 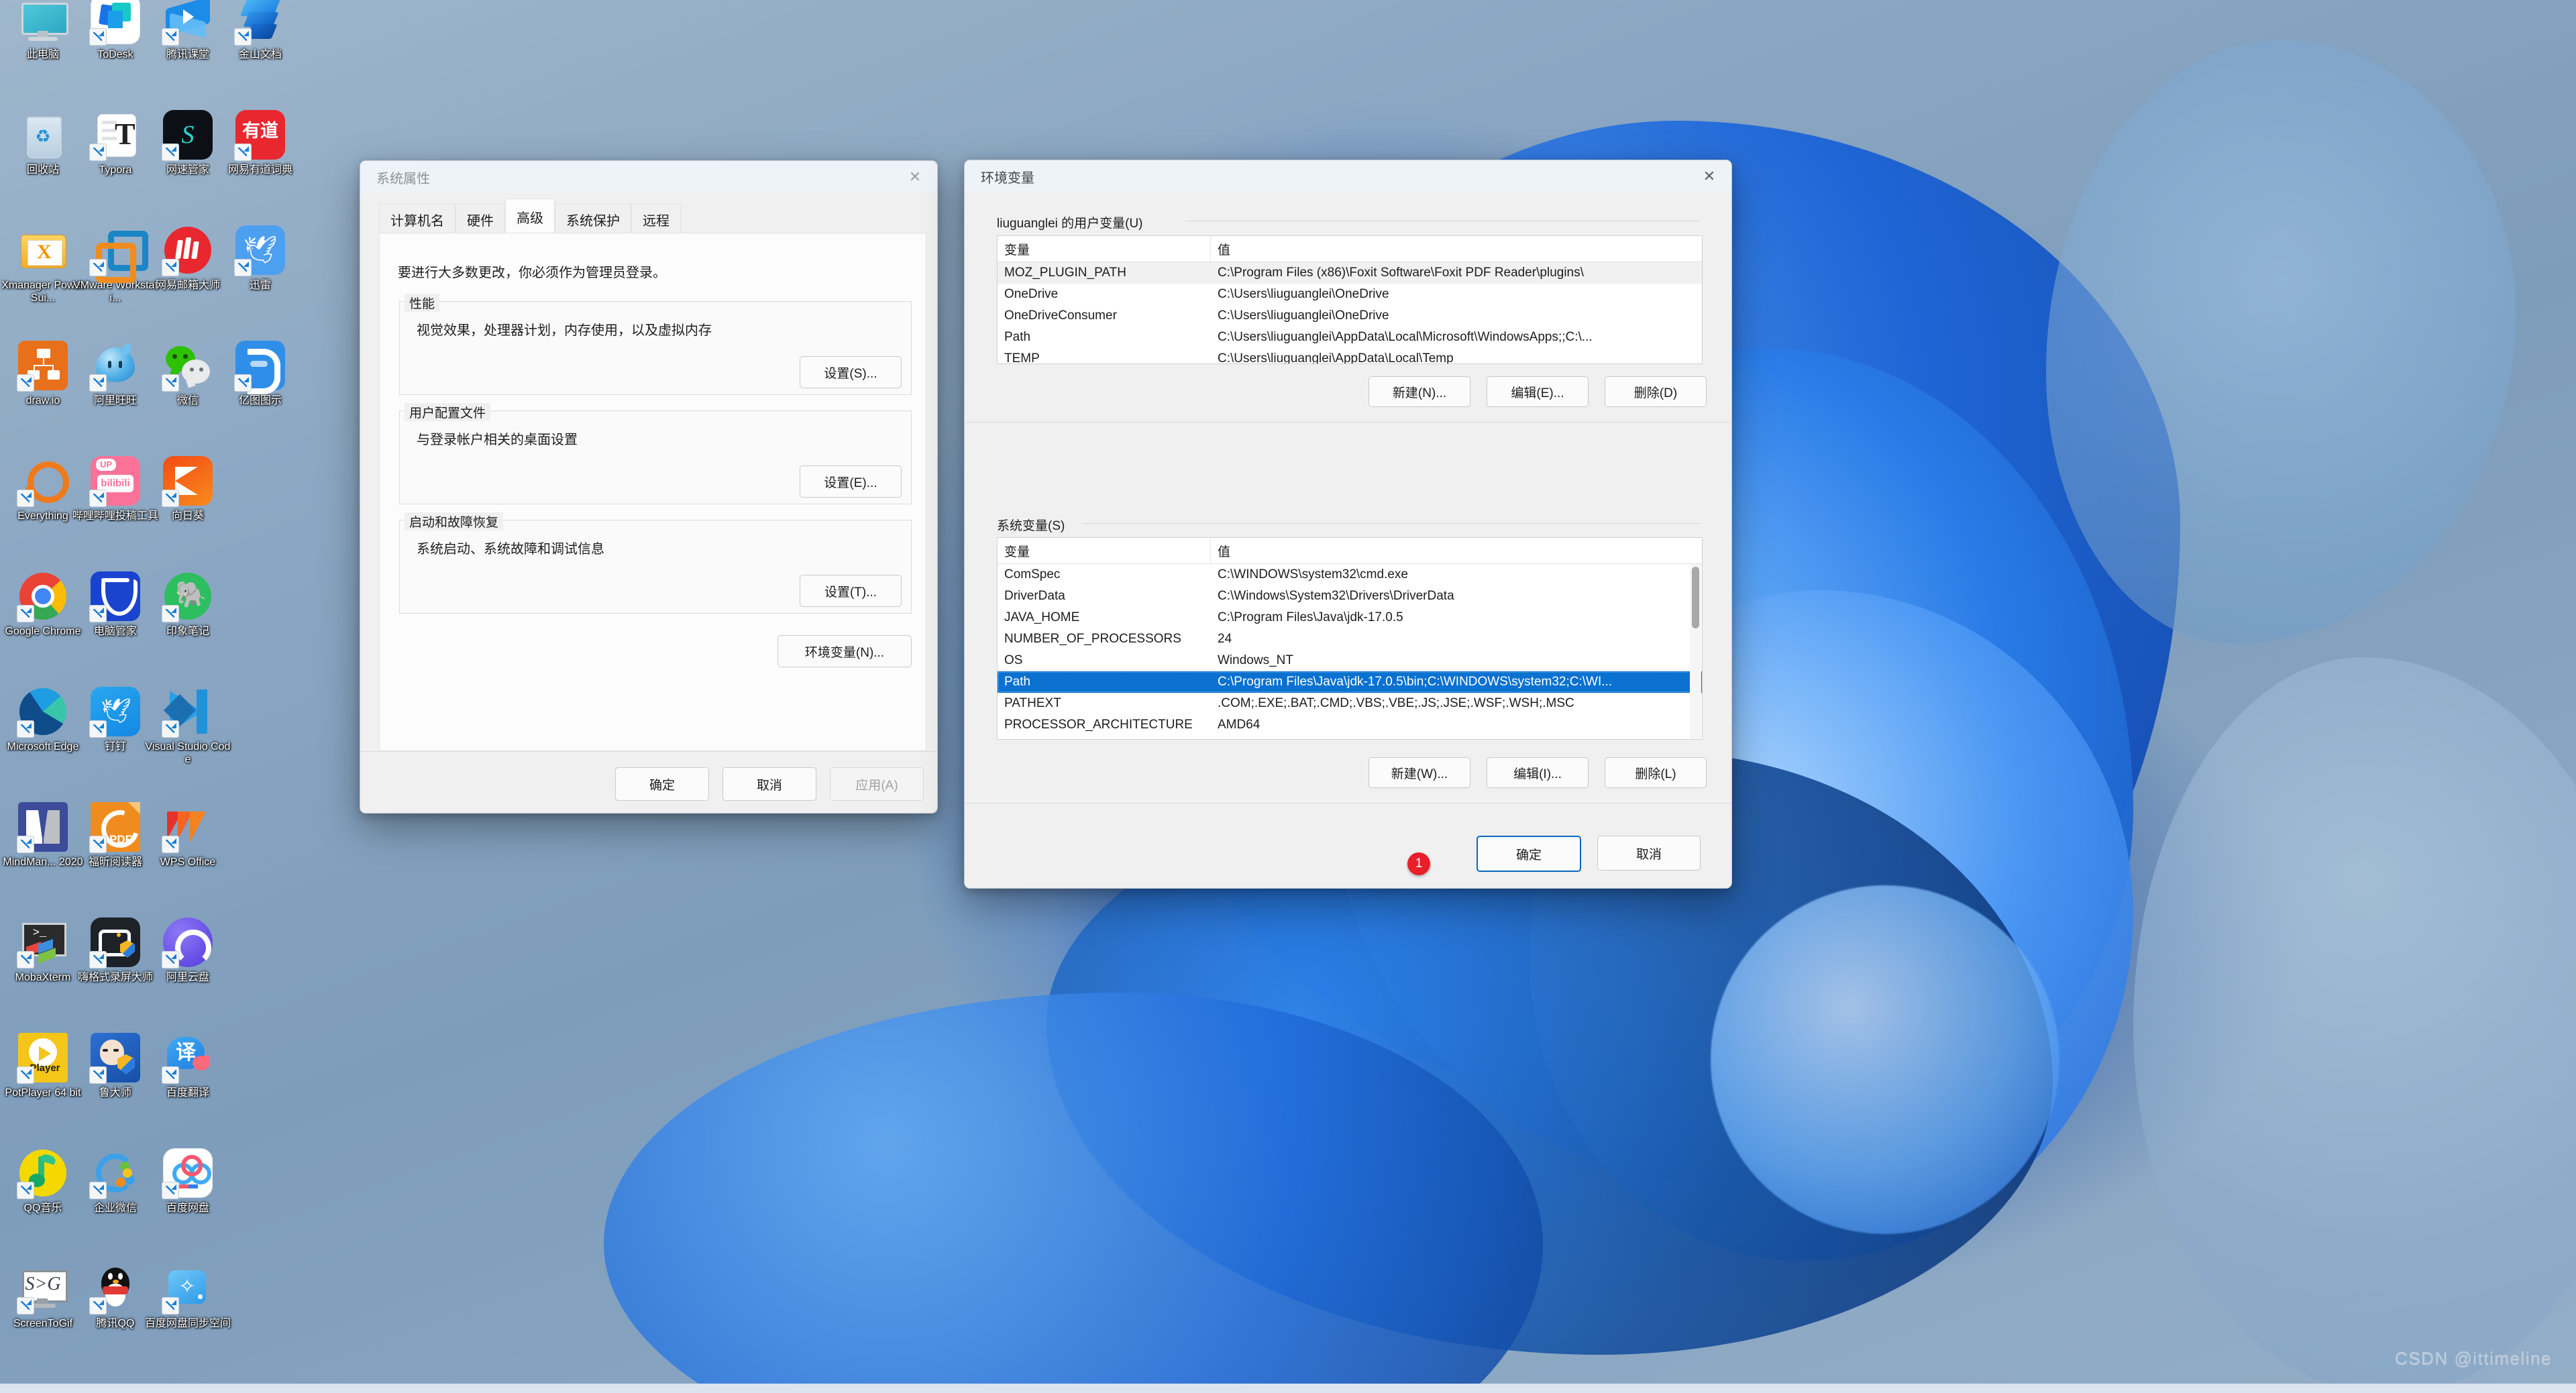 What do you see at coordinates (260, 31) in the screenshot?
I see `desktop-icon-kingsoft-docs: 金山文档` at bounding box center [260, 31].